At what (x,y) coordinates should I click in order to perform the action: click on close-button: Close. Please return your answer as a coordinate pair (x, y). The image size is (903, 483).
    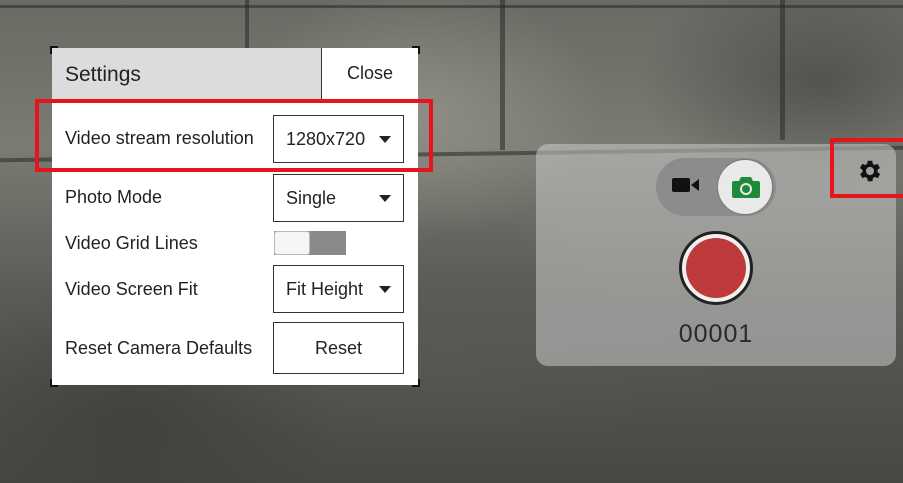
    Looking at the image, I should click on (369, 74).